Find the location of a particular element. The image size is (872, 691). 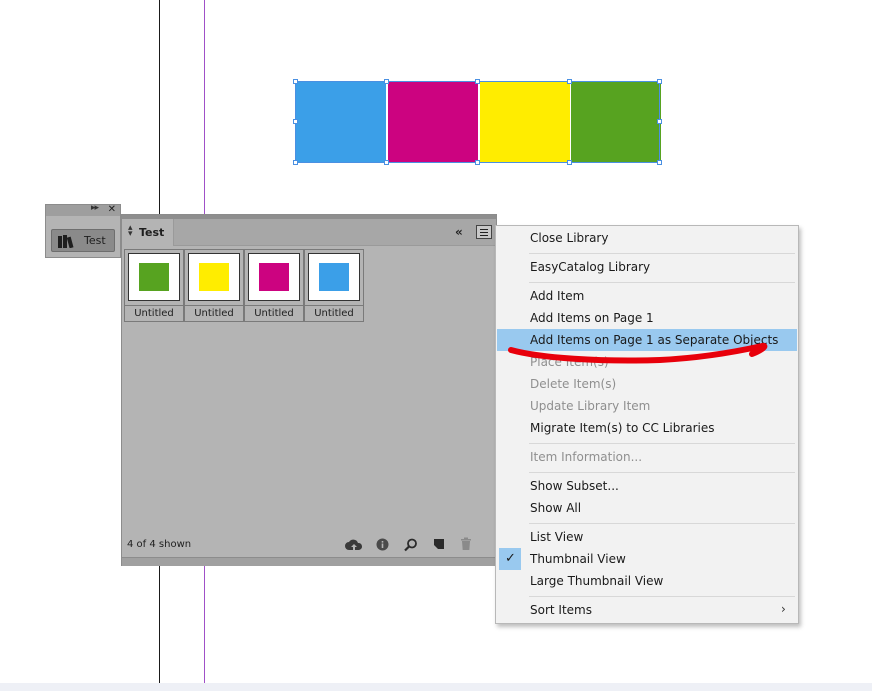

menu-item-easycatalog-library: EasyCatalog Library is located at coordinates (647, 267).